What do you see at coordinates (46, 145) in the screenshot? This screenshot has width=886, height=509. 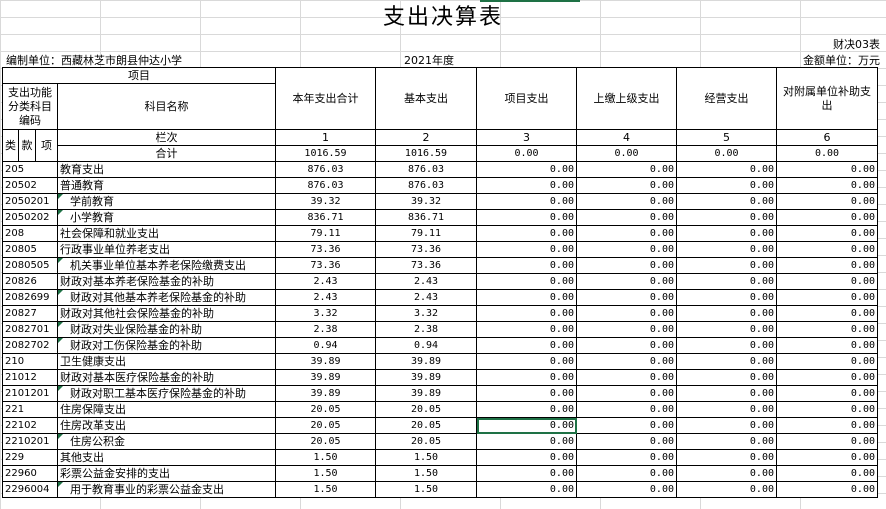 I see `header-xiang: 项` at bounding box center [46, 145].